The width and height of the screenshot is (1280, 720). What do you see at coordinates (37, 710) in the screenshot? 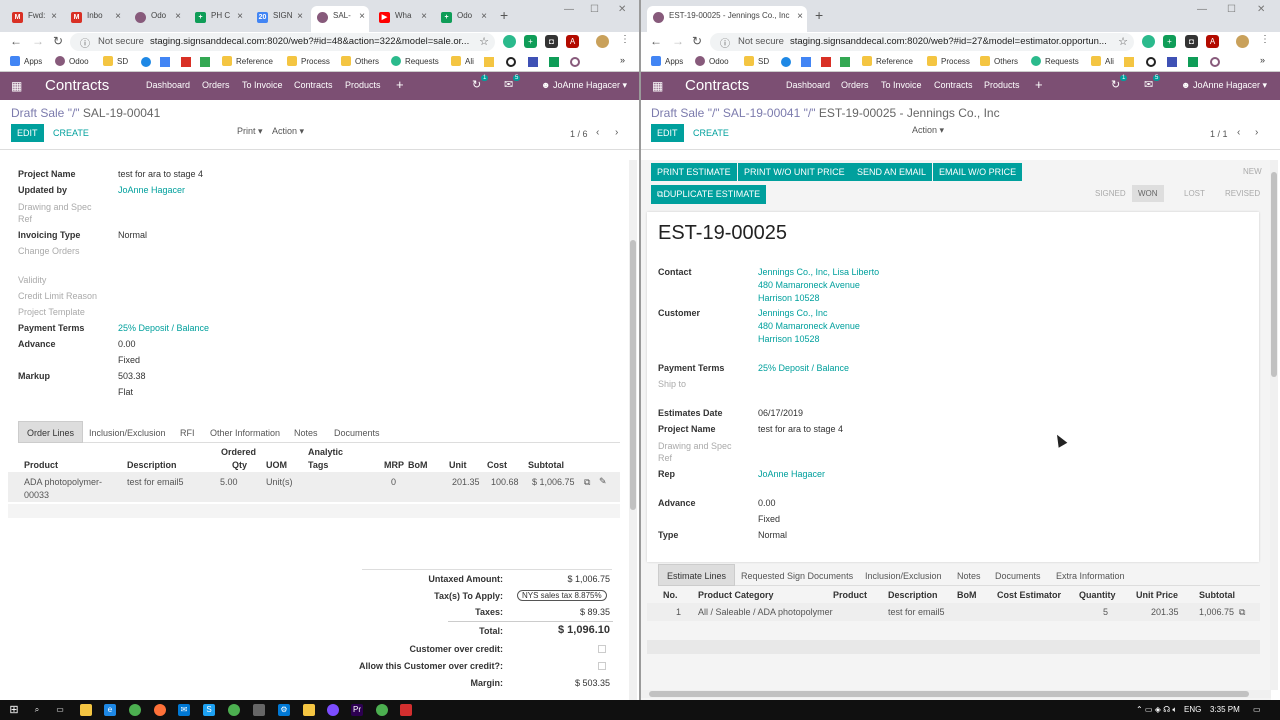
I see `search-icon: ⌕` at bounding box center [37, 710].